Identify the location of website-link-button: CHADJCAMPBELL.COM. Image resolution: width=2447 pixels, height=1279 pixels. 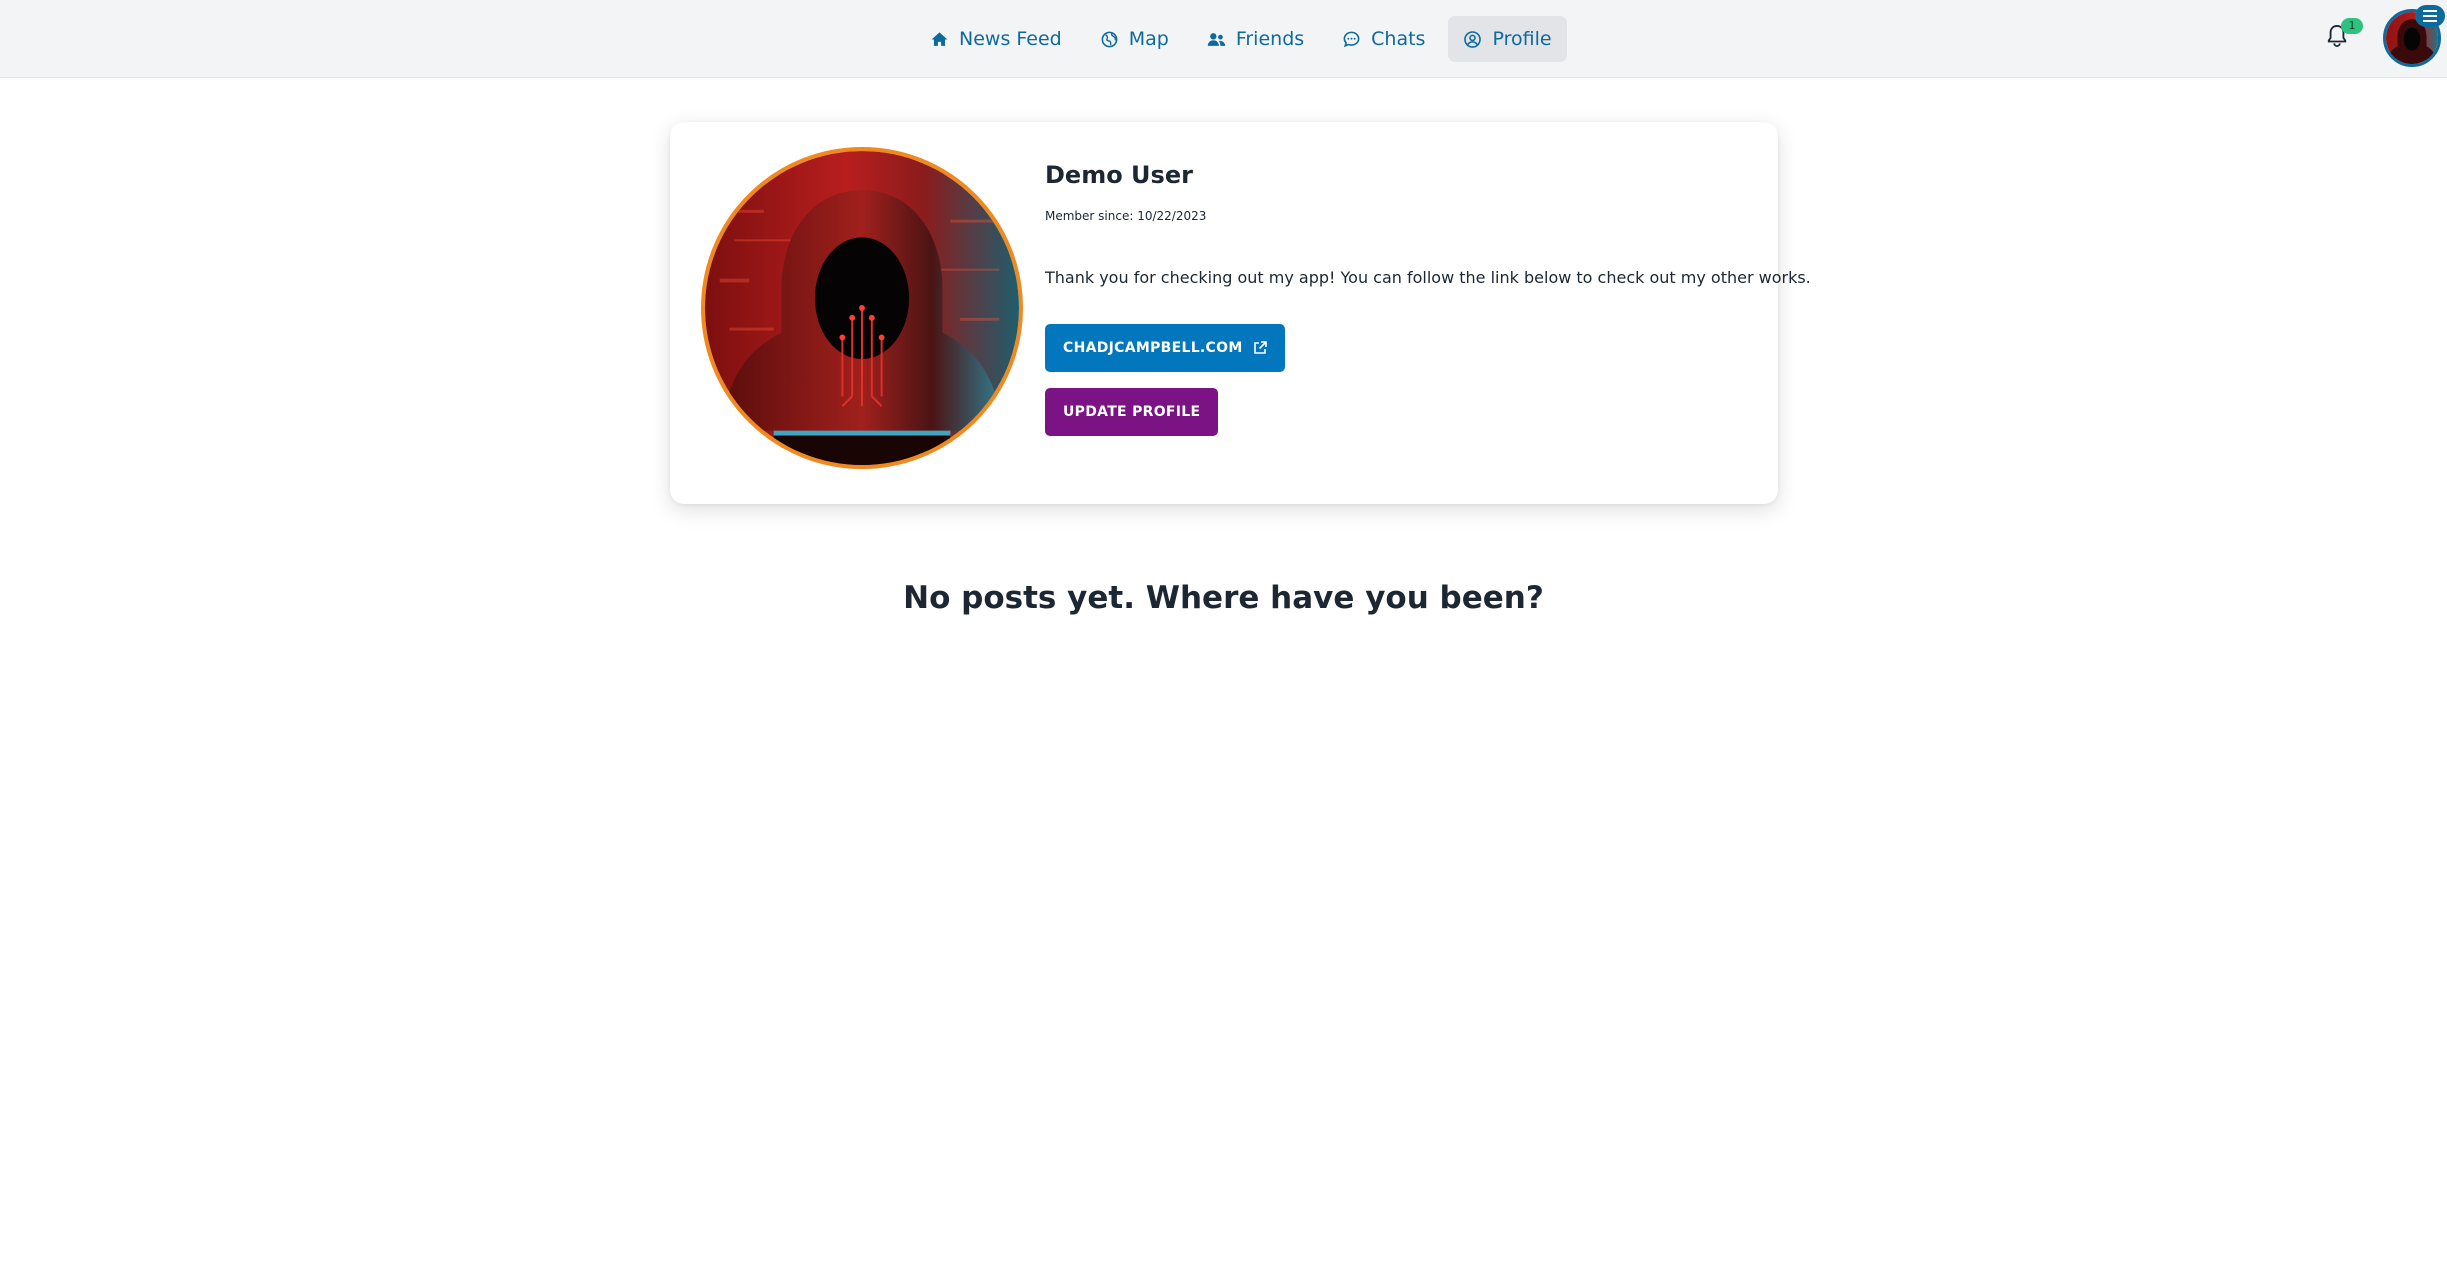
(1165, 348).